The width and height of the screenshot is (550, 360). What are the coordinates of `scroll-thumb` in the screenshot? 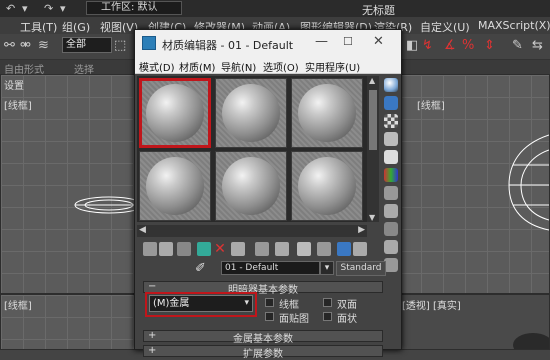 It's located at (373, 120).